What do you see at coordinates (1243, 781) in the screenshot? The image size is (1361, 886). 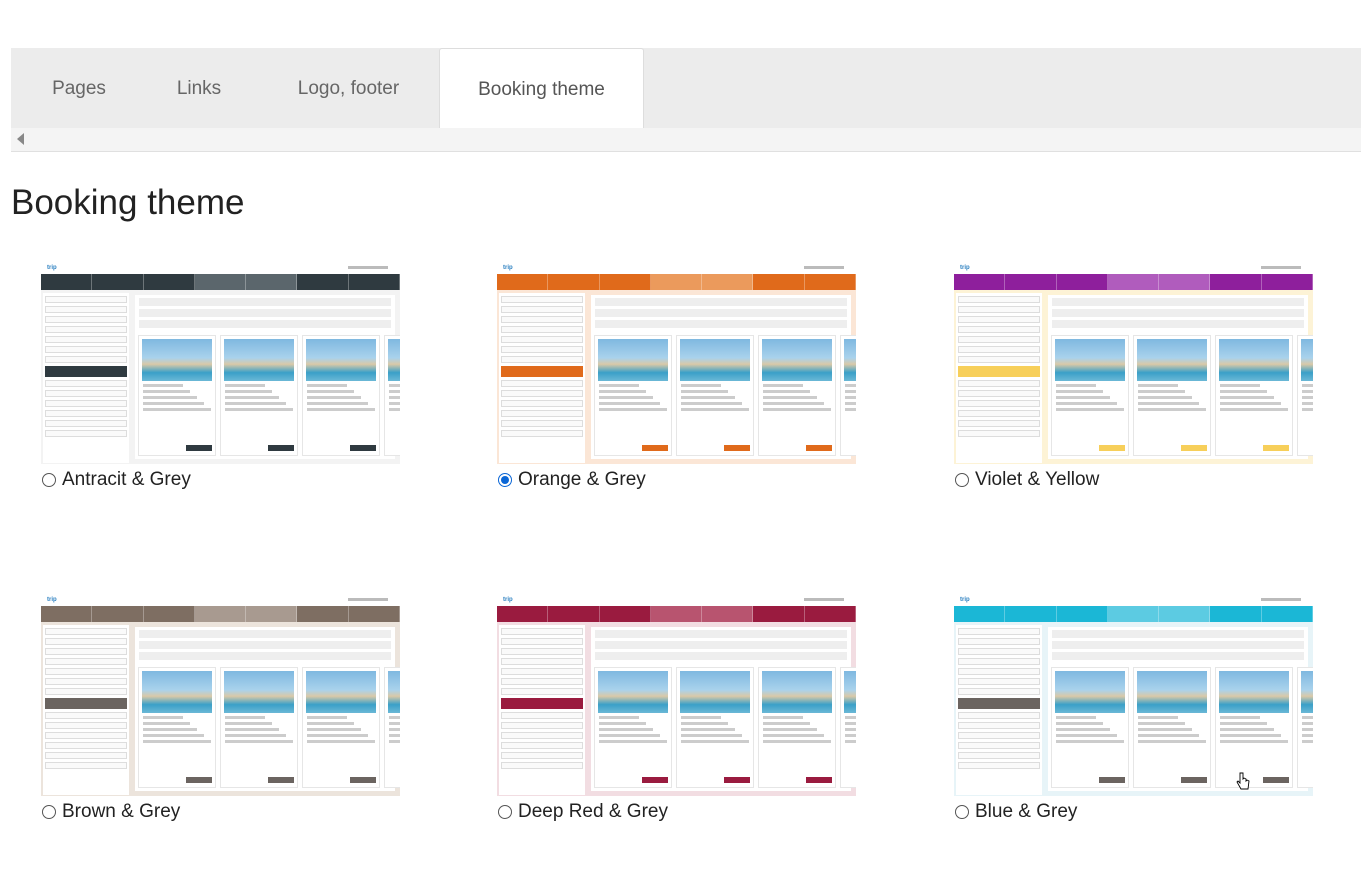 I see `hand-cursor-icon` at bounding box center [1243, 781].